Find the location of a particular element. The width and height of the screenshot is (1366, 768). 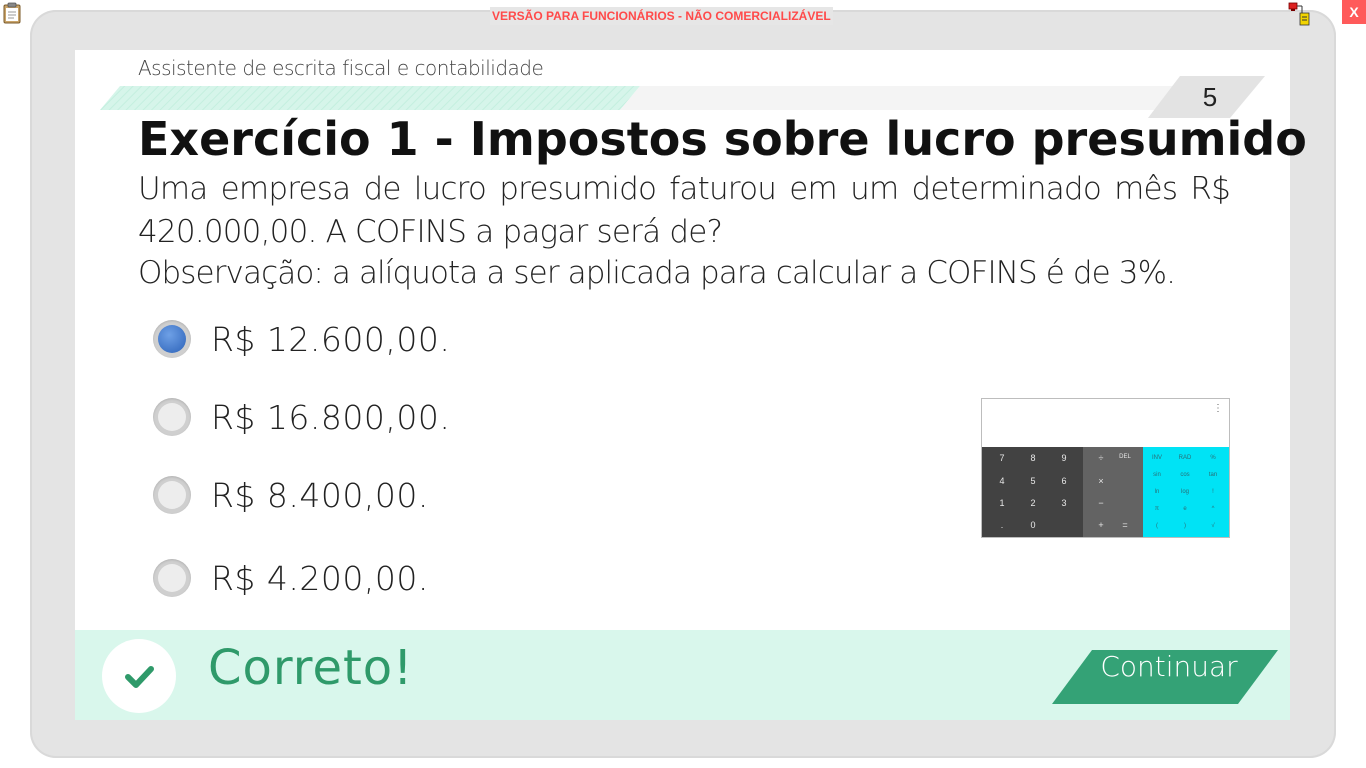

close-button: X is located at coordinates (1354, 12).